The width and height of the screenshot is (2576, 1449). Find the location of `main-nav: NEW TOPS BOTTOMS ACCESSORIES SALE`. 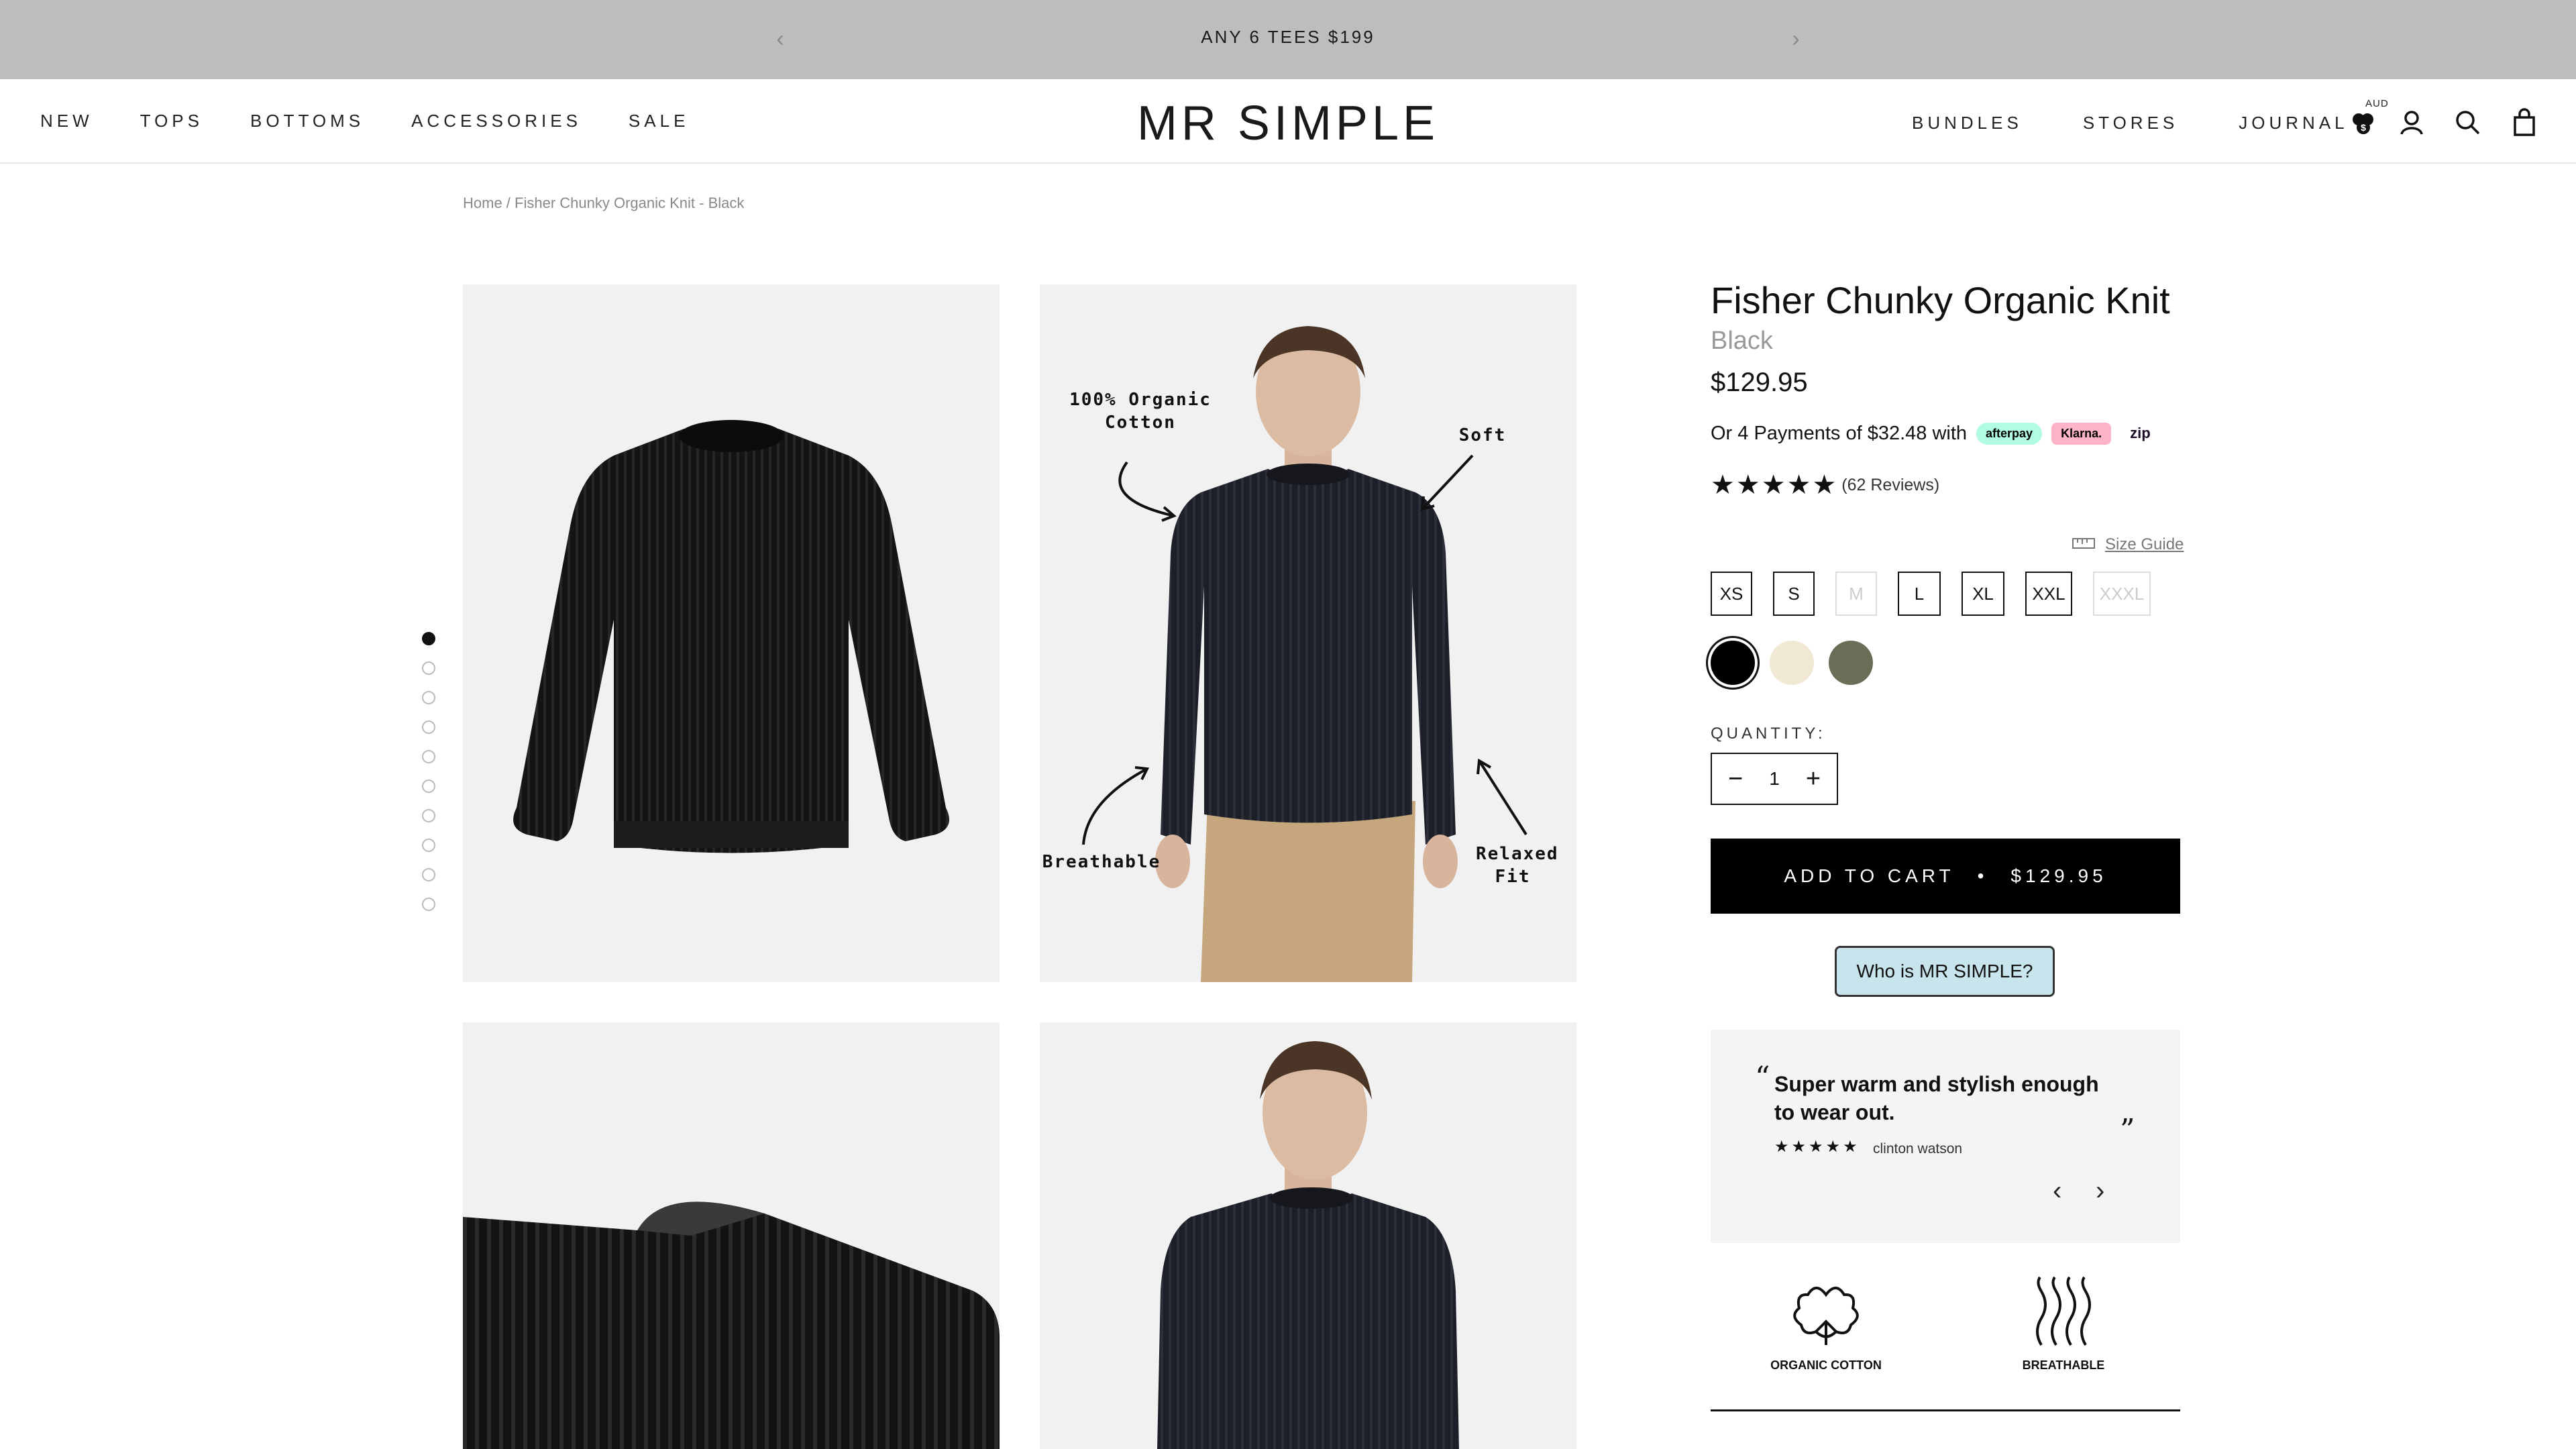

main-nav: NEW TOPS BOTTOMS ACCESSORIES SALE is located at coordinates (364, 121).